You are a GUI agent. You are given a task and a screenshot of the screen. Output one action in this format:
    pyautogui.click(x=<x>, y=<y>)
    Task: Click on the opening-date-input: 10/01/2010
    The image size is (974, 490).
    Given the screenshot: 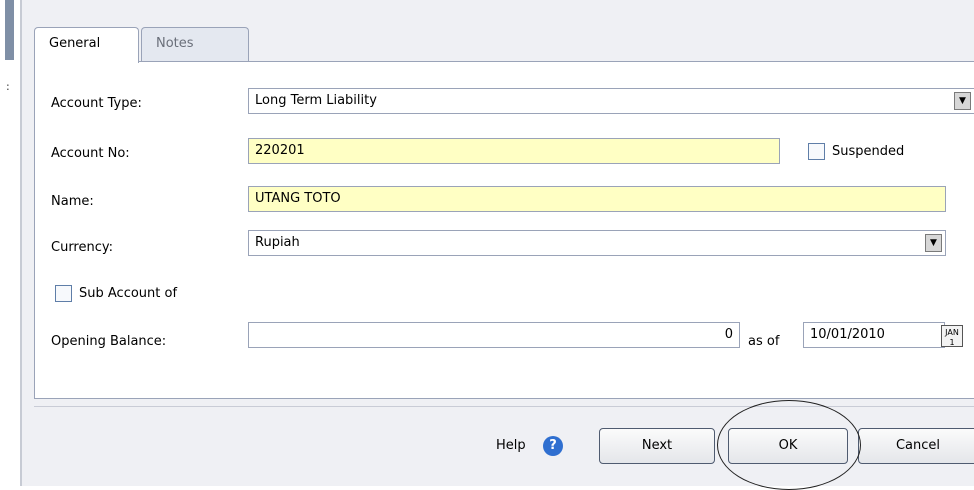 What is the action you would take?
    pyautogui.click(x=874, y=335)
    